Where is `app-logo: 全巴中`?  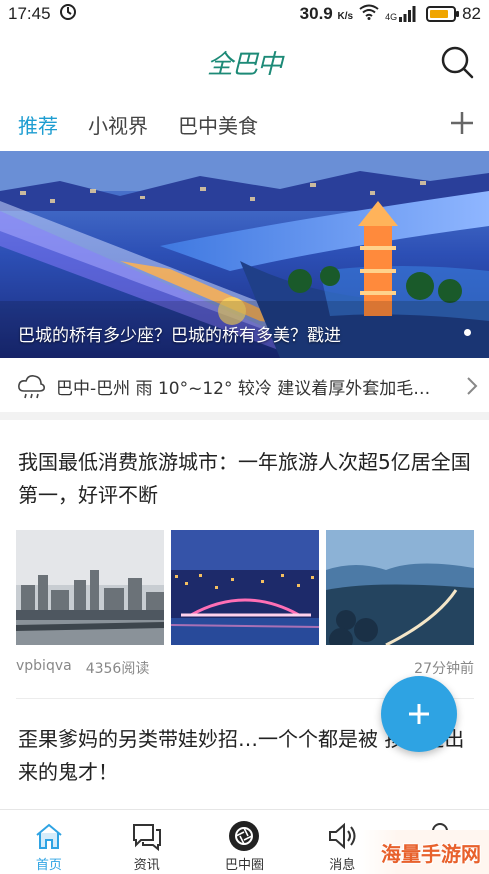 app-logo: 全巴中 is located at coordinates (244, 64).